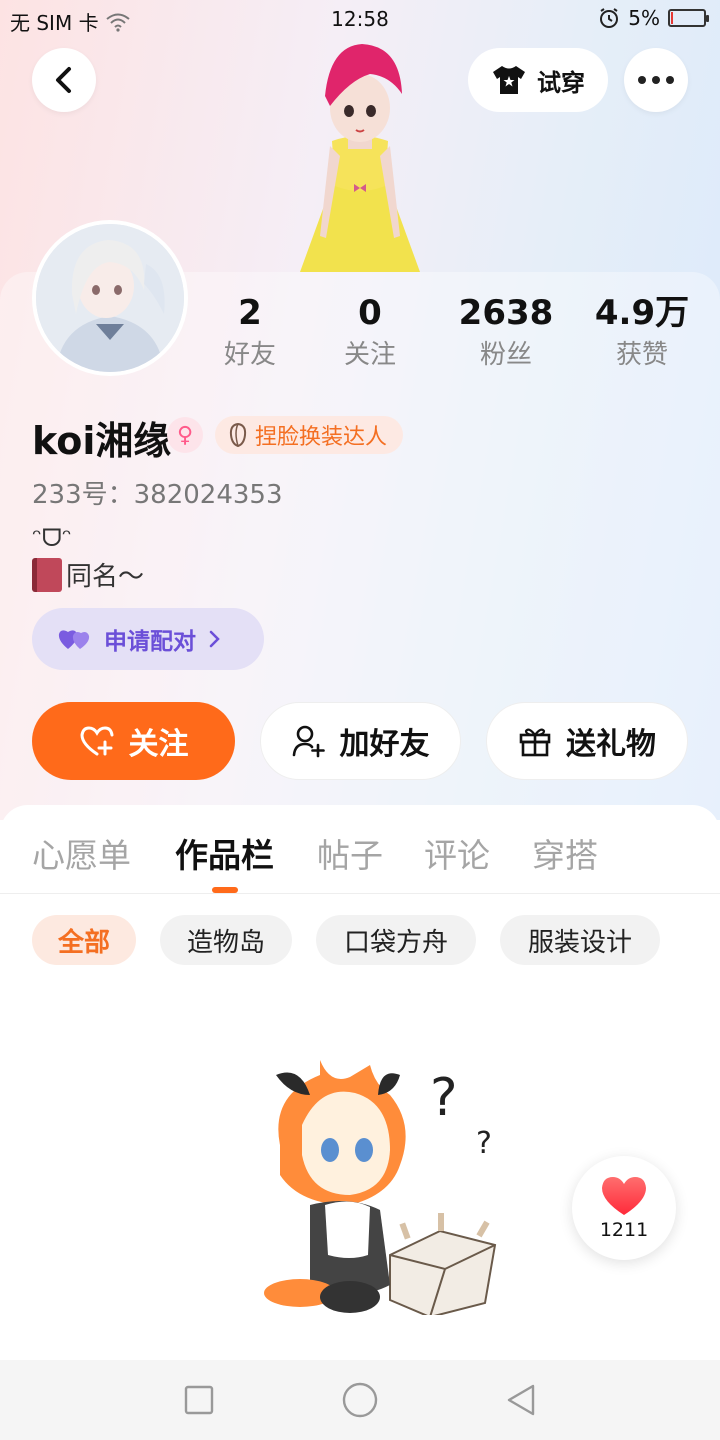  I want to click on battery-percent: 5%, so click(644, 18).